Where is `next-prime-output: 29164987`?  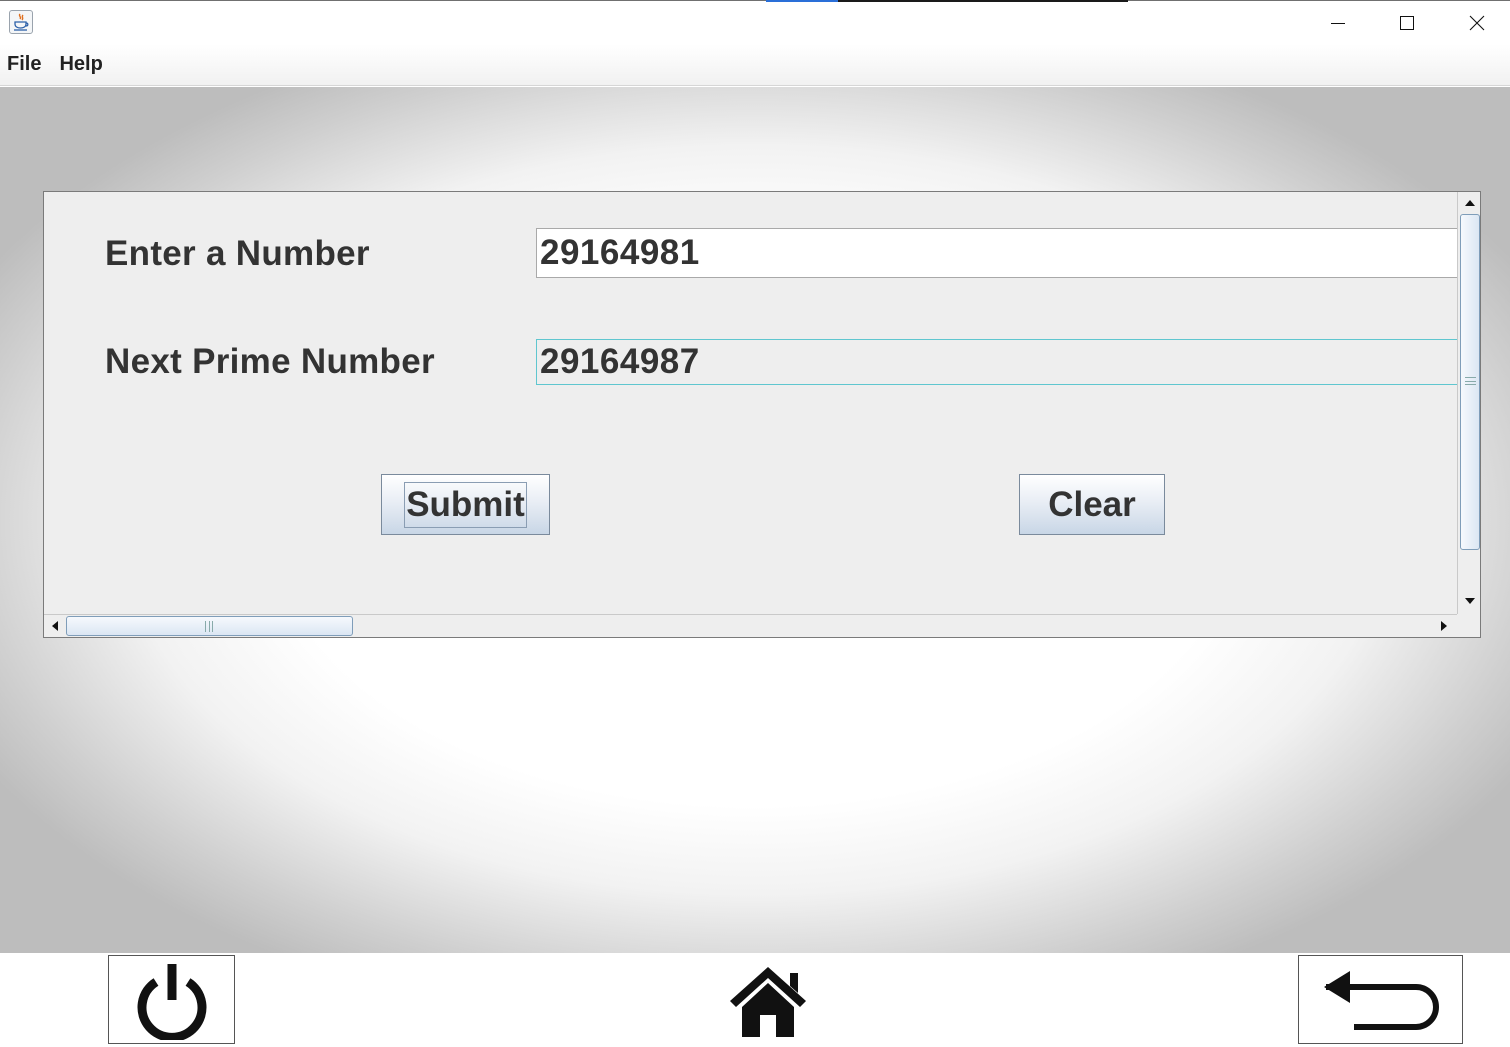 next-prime-output: 29164987 is located at coordinates (996, 362).